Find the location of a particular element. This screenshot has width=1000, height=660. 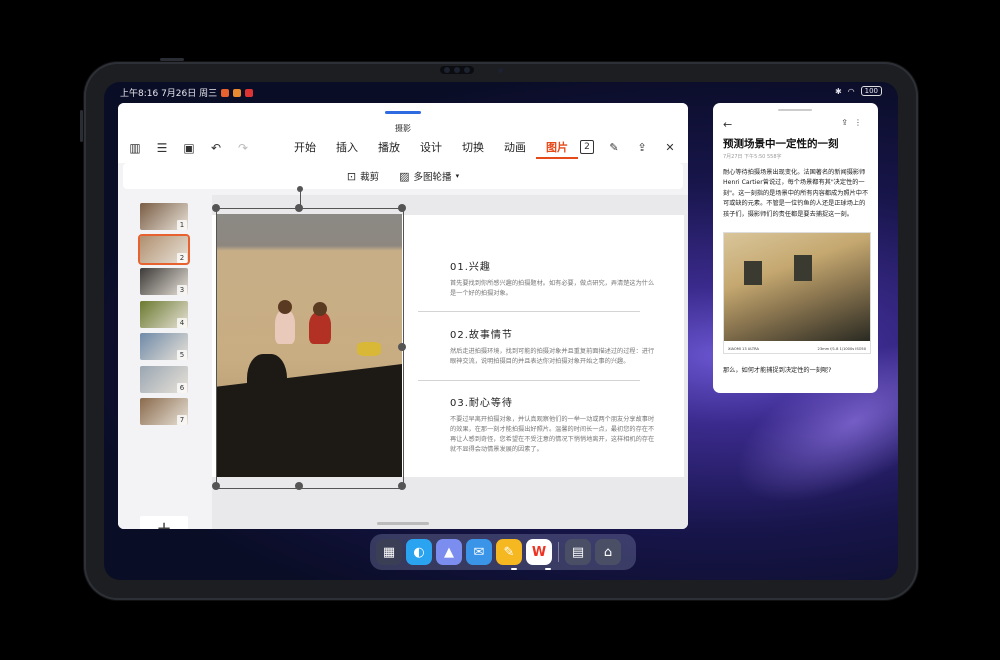

slide-photo is located at coordinates (309, 345).